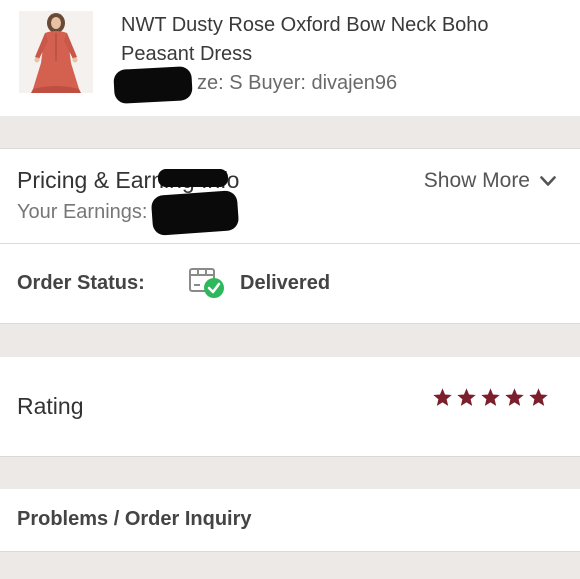 The width and height of the screenshot is (580, 579). Describe the element at coordinates (548, 181) in the screenshot. I see `chevron-down-icon` at that location.